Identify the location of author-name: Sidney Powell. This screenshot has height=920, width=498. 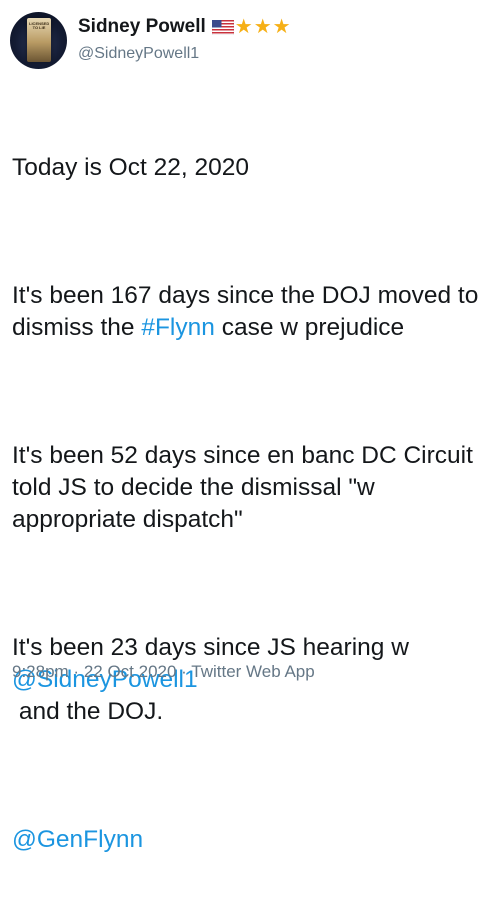
(142, 27).